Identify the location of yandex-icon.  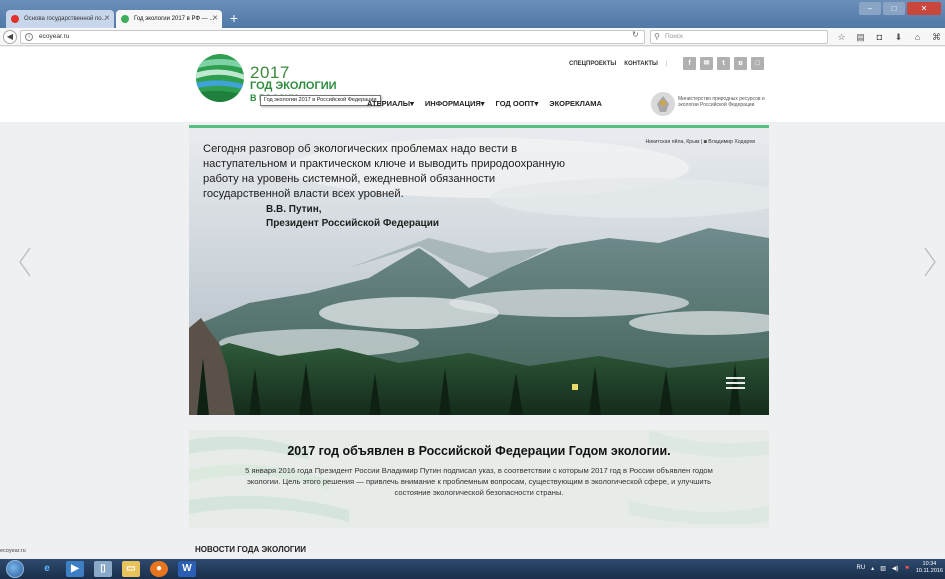
(15, 19).